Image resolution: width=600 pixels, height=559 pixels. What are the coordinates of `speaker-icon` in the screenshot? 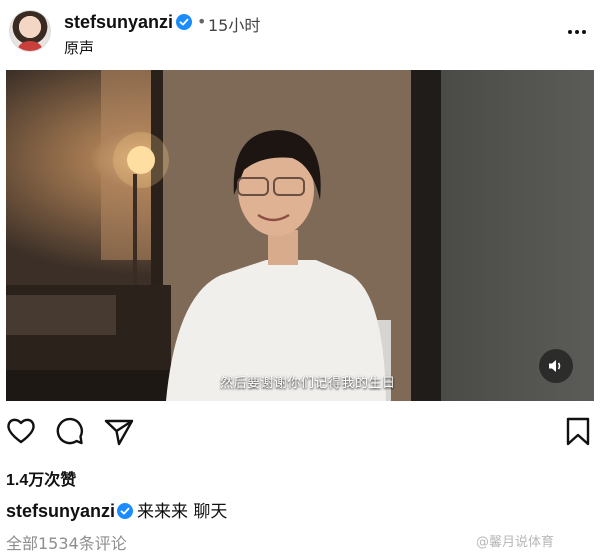 It's located at (555, 366).